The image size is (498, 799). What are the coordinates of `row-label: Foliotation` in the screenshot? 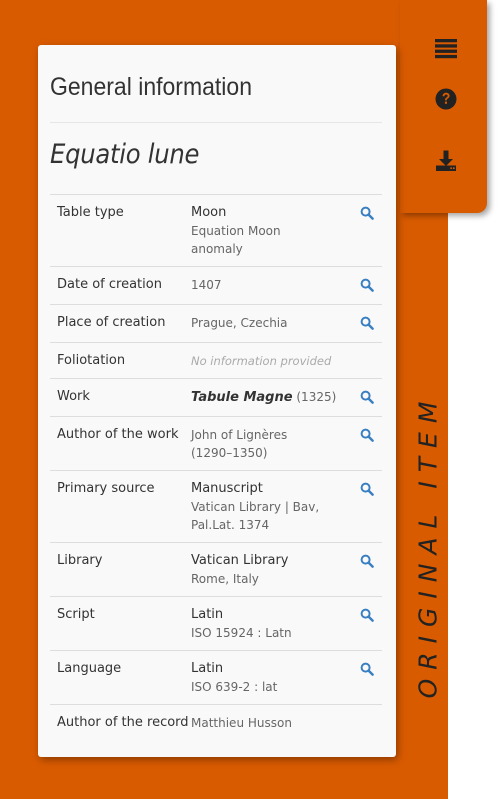 It's located at (120, 360).